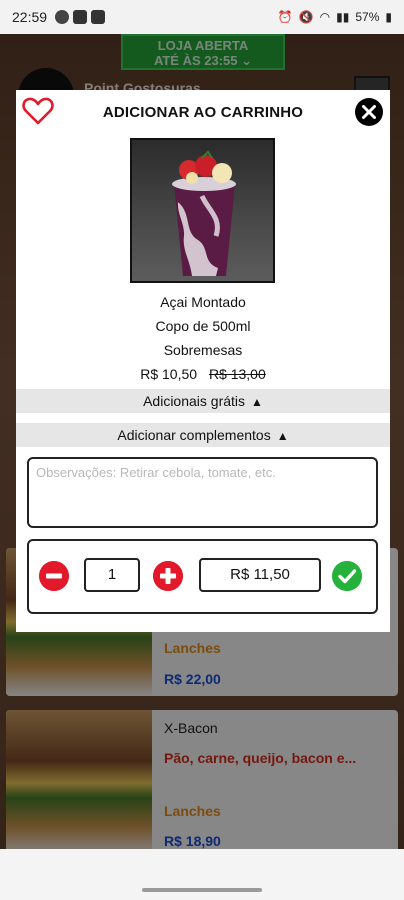 The image size is (404, 900). I want to click on signal-icon: ▮▮, so click(343, 17).